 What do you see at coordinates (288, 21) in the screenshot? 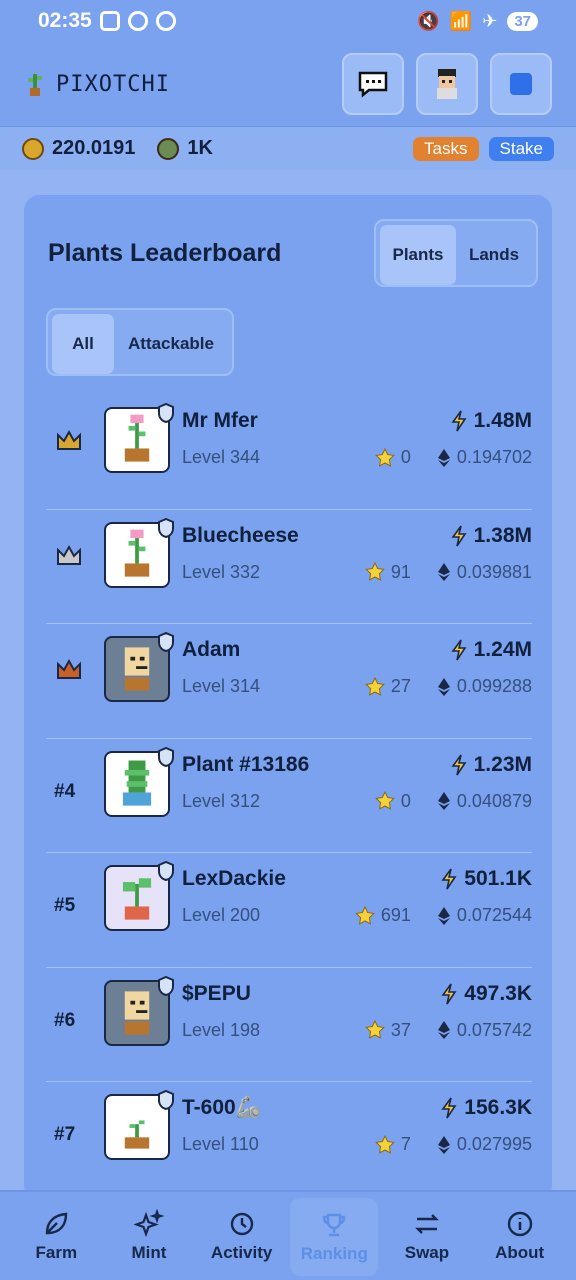
I see `status-bar: 02:35 🔇 📶 ✈ 37` at bounding box center [288, 21].